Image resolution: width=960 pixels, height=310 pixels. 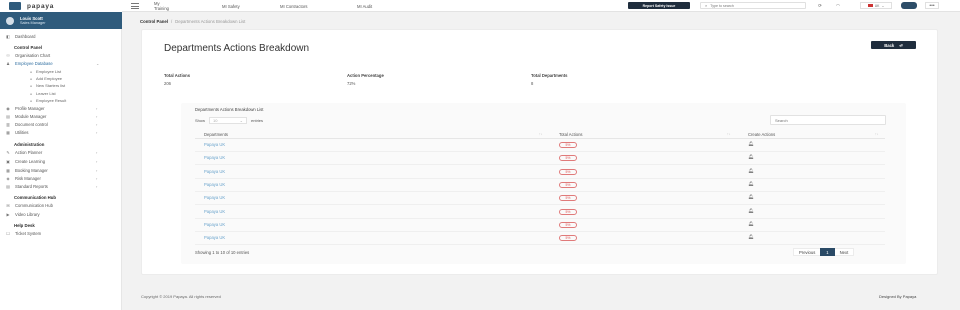 What do you see at coordinates (8, 36) in the screenshot?
I see `dashboard-icon: ◧` at bounding box center [8, 36].